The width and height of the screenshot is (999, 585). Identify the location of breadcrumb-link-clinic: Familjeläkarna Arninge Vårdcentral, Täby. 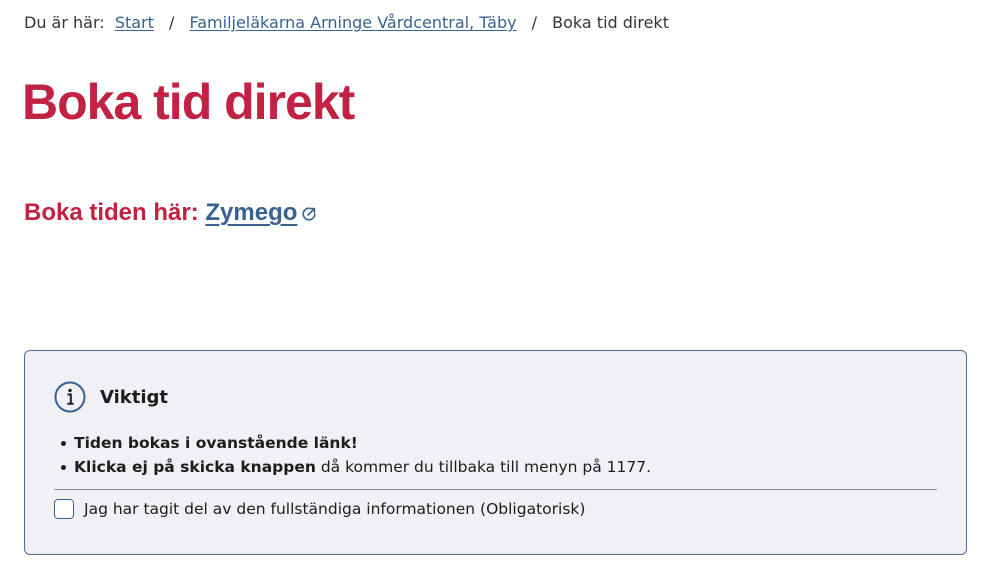
(353, 22).